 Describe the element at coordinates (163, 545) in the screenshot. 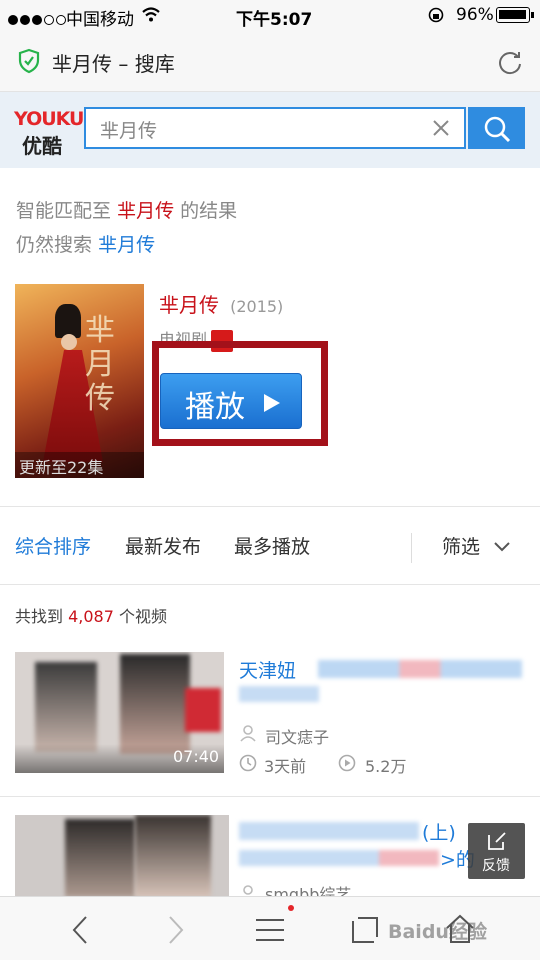

I see `tab-latest: 最新发布` at that location.